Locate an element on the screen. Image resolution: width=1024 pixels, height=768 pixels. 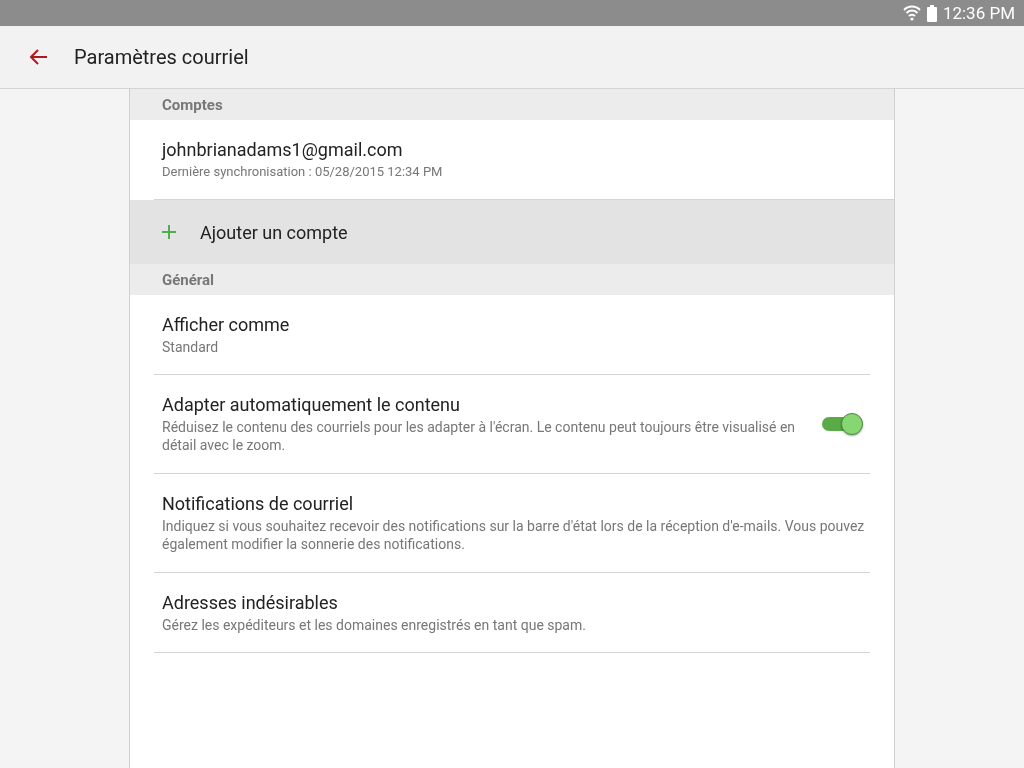
section-header: Comptes is located at coordinates (512, 104).